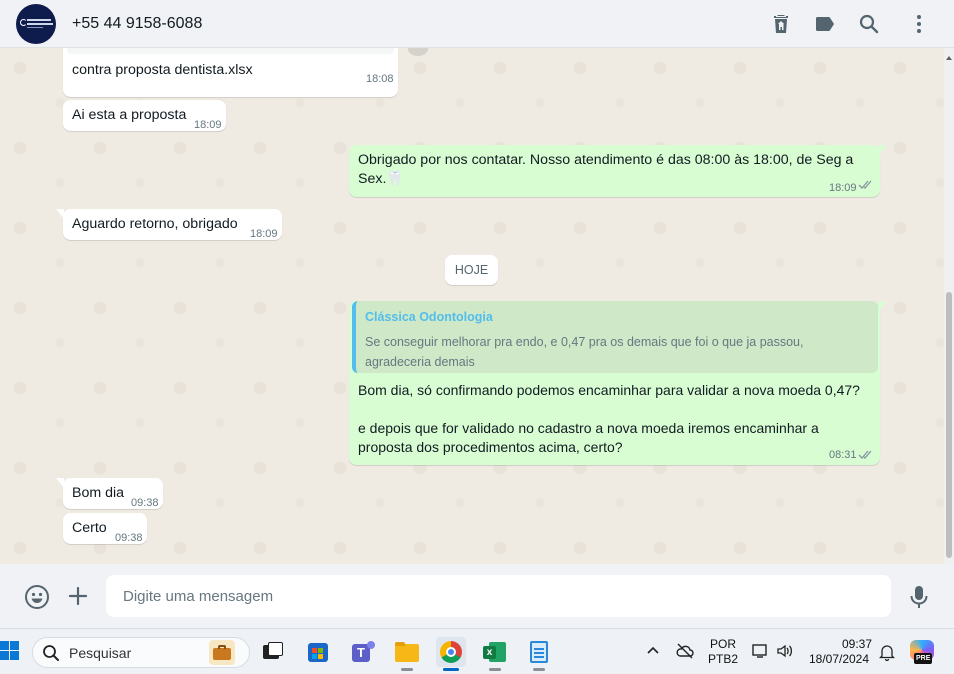  I want to click on teams-icon: T, so click(363, 652).